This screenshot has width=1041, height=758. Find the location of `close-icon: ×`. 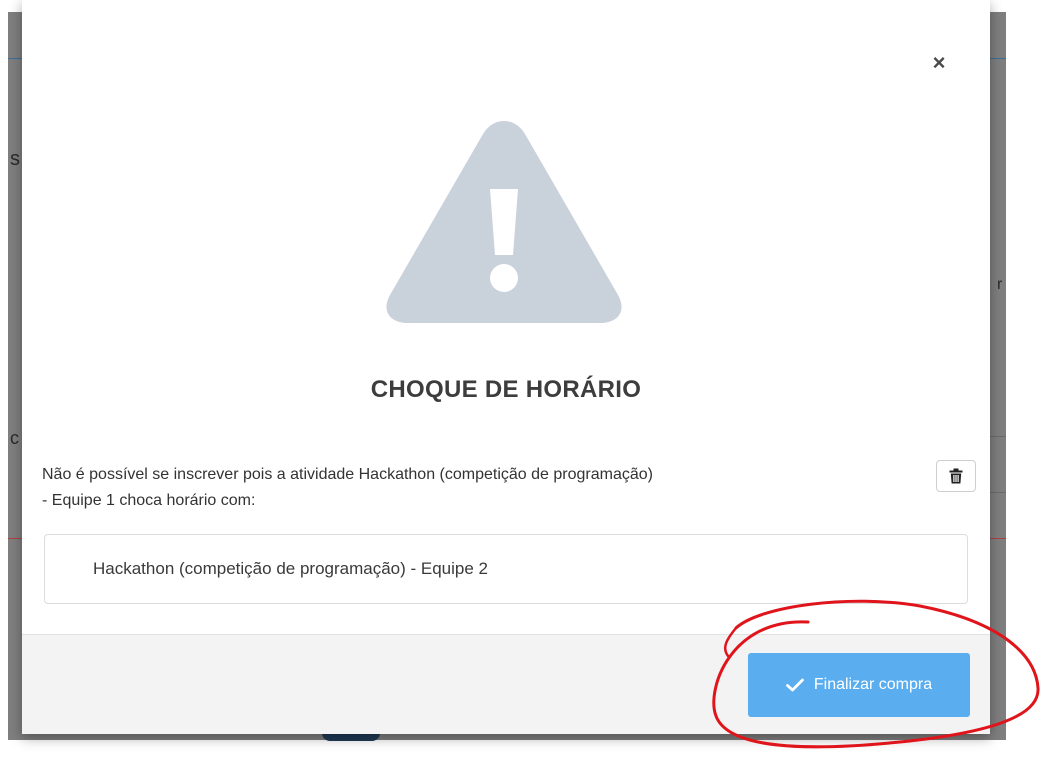

close-icon: × is located at coordinates (939, 62).